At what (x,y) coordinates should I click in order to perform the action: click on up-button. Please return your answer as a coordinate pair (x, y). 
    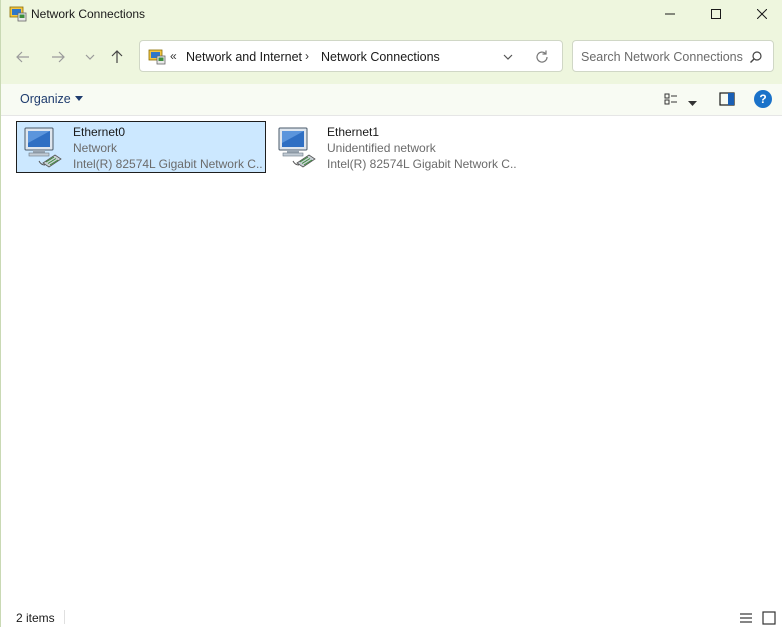
    Looking at the image, I should click on (117, 57).